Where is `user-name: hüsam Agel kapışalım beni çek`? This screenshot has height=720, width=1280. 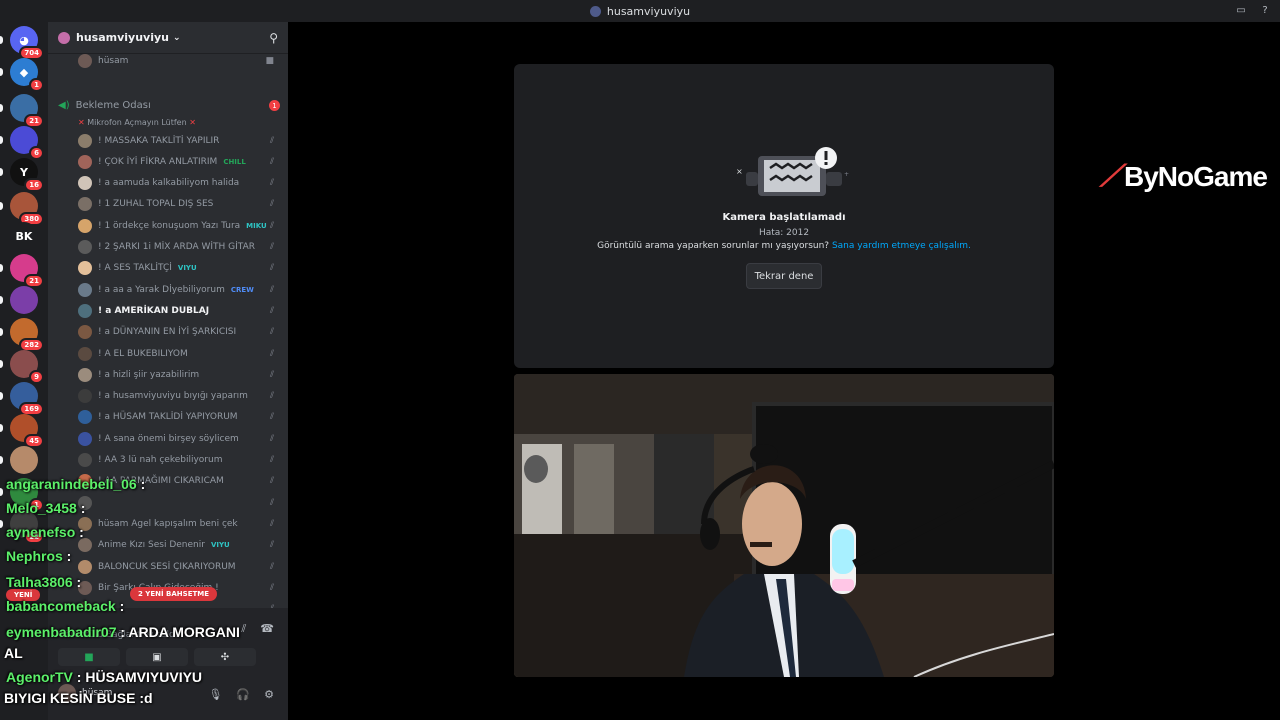
user-name: hüsam Agel kapışalım beni çek is located at coordinates (168, 523).